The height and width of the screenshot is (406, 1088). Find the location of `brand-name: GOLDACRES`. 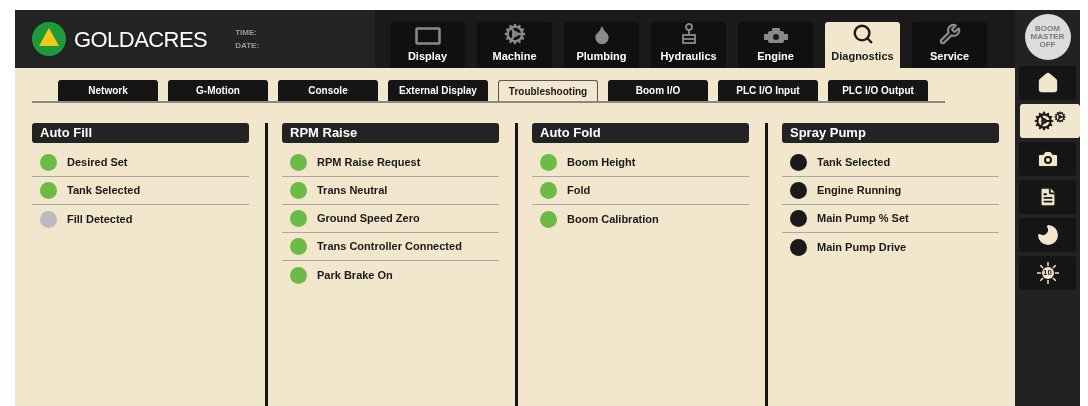

brand-name: GOLDACRES is located at coordinates (141, 39).